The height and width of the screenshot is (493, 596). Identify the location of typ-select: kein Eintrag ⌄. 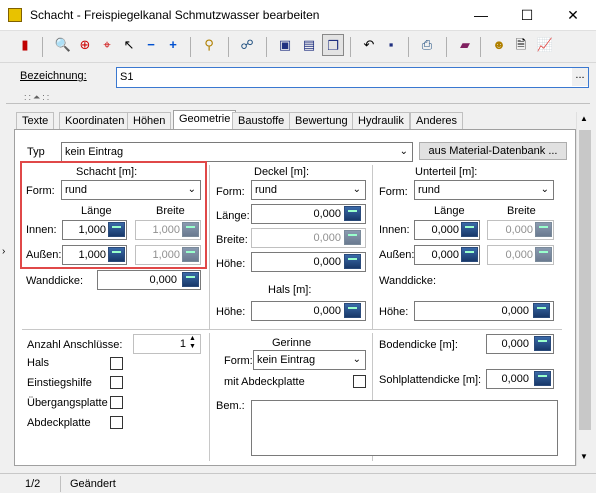
(237, 152).